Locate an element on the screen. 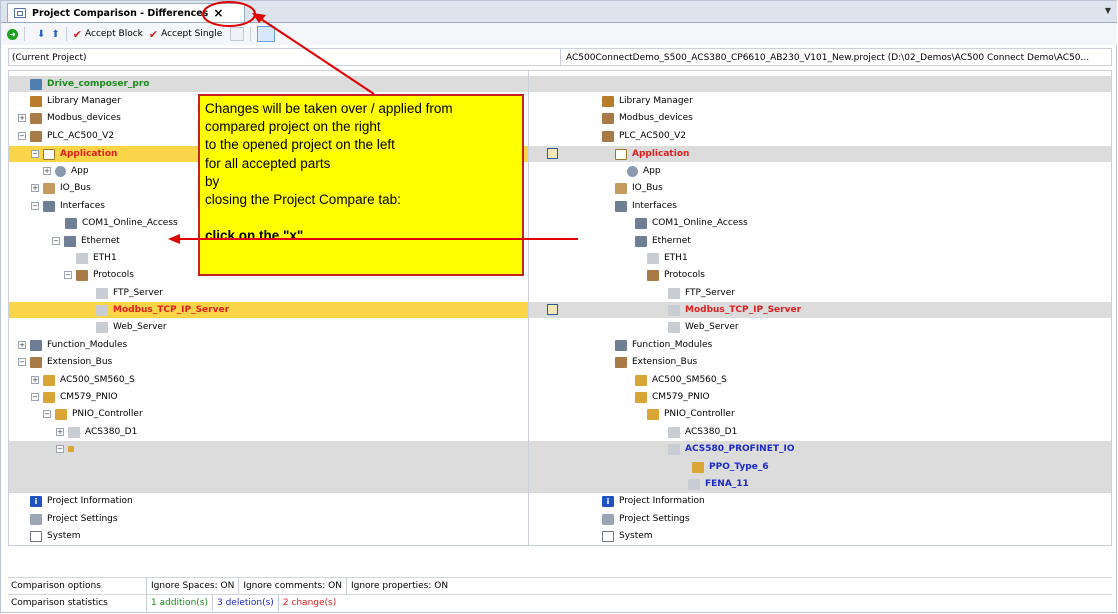 This screenshot has width=1118, height=614. tree-item-io-bus: IO_Bus is located at coordinates (639, 188).